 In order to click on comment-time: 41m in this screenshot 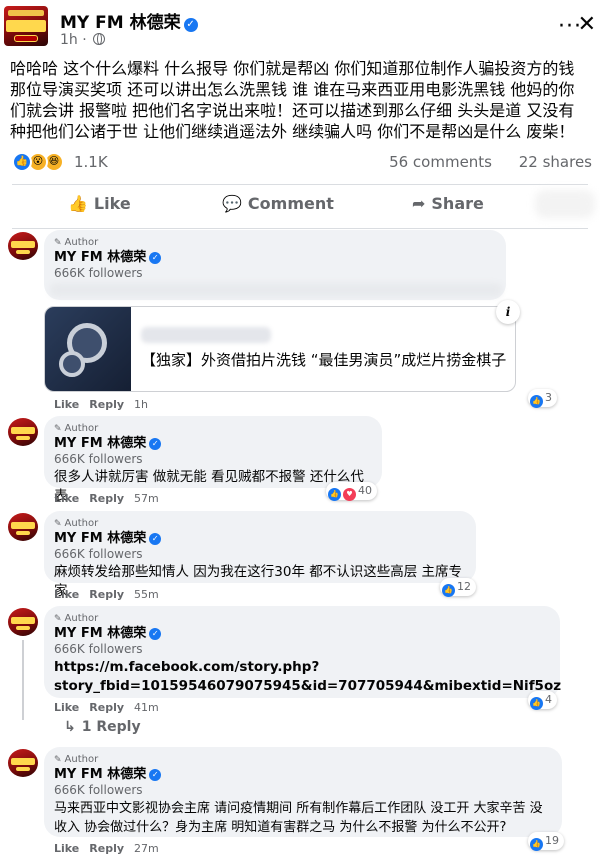, I will do `click(146, 707)`.